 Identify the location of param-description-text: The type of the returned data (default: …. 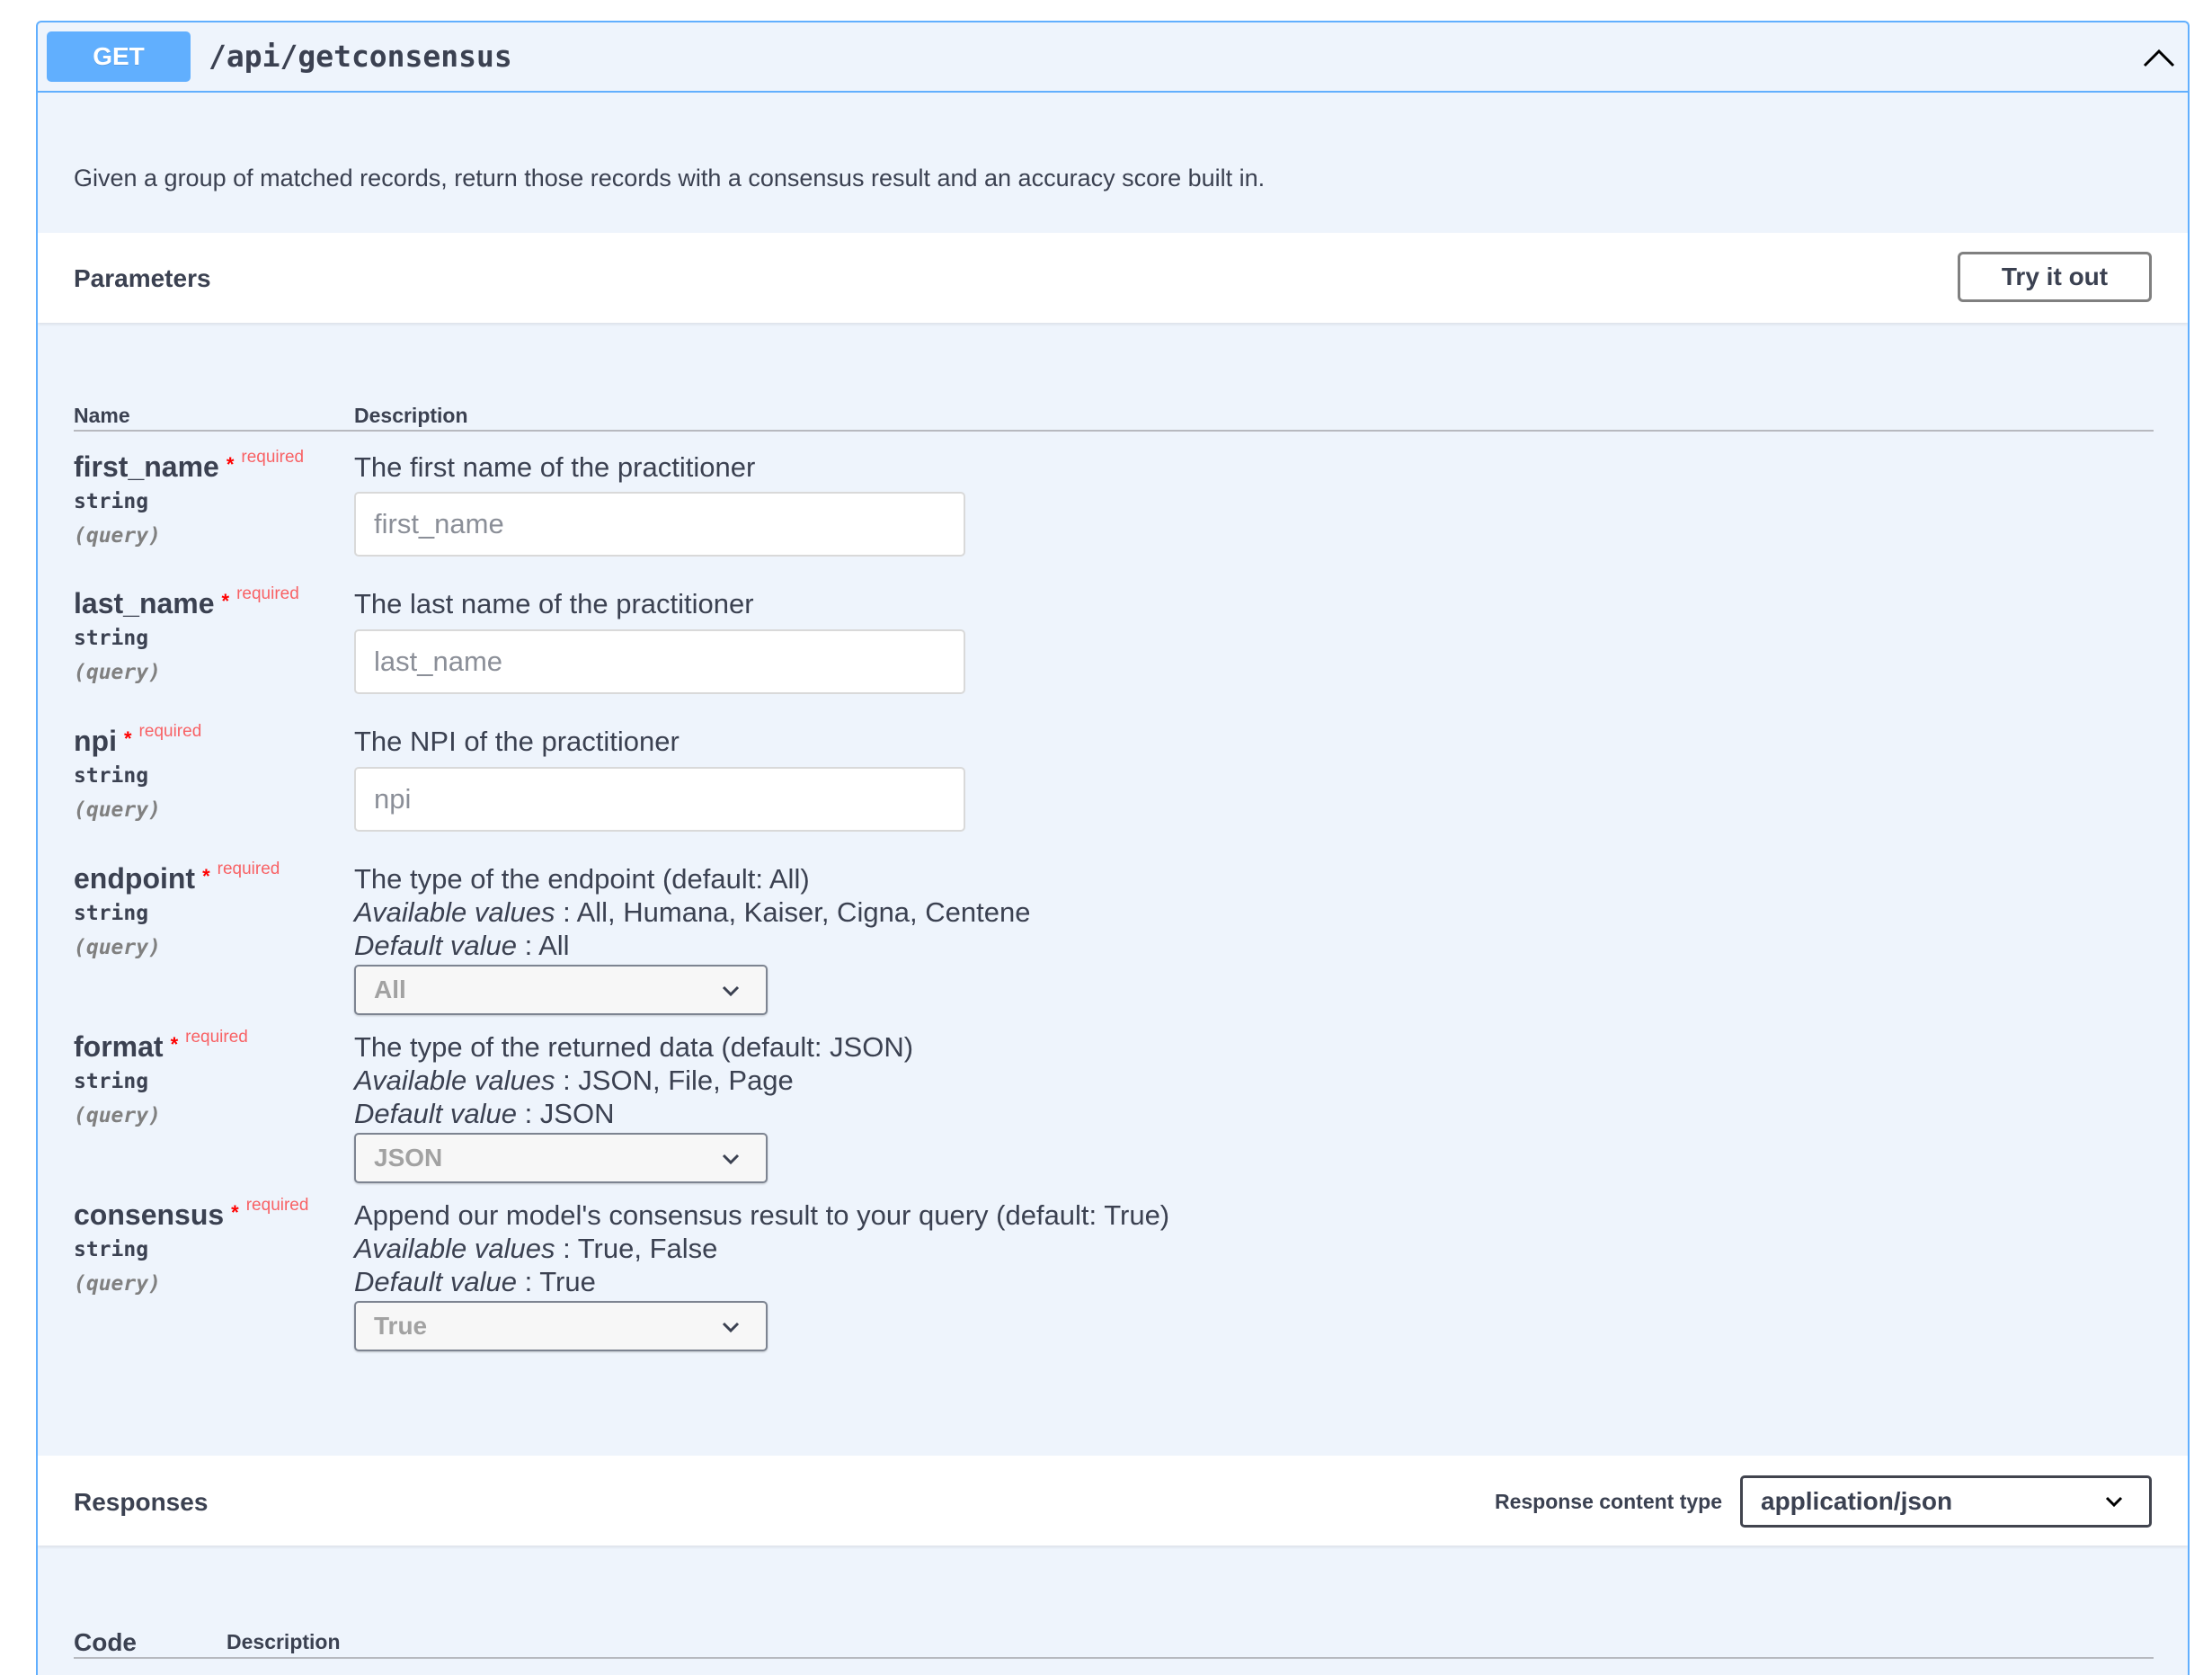
(634, 1047).